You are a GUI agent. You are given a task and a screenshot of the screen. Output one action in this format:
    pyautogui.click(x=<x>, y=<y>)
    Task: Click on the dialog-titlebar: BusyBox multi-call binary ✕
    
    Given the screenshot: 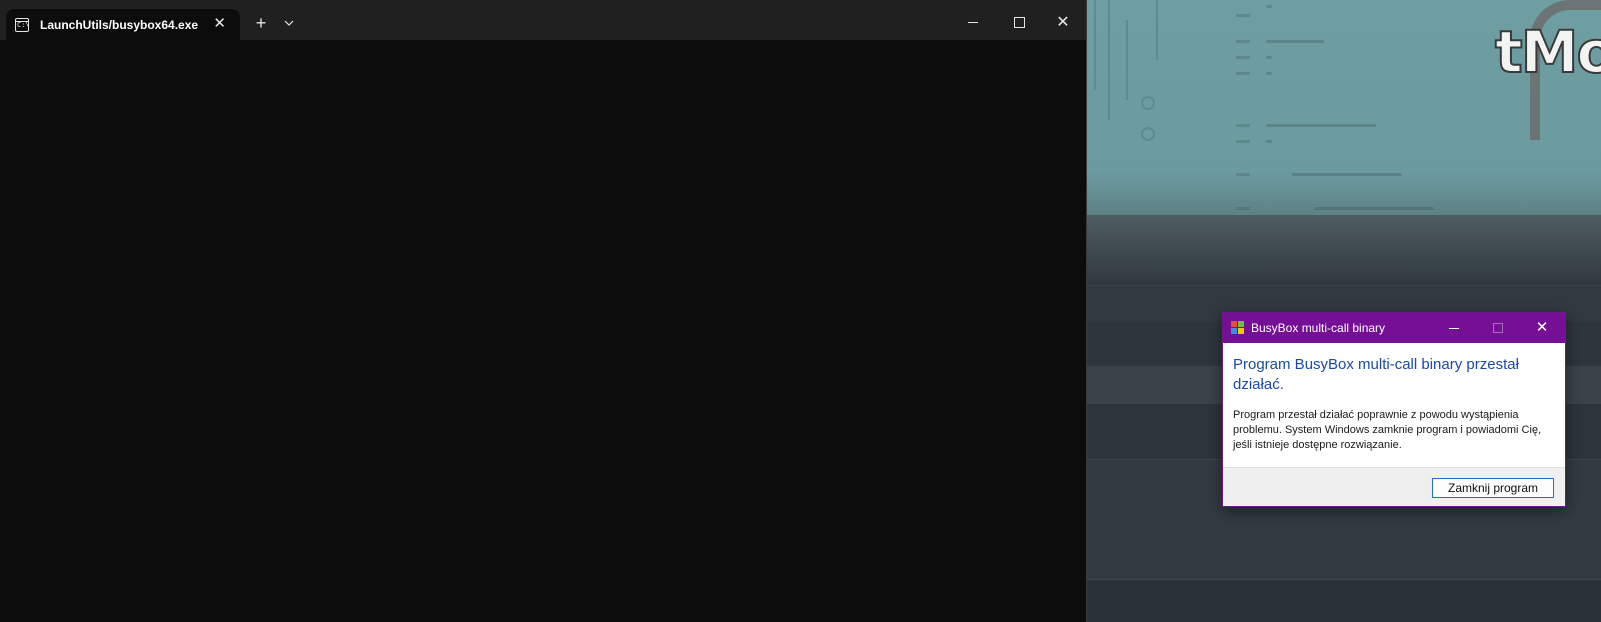 What is the action you would take?
    pyautogui.click(x=1394, y=328)
    